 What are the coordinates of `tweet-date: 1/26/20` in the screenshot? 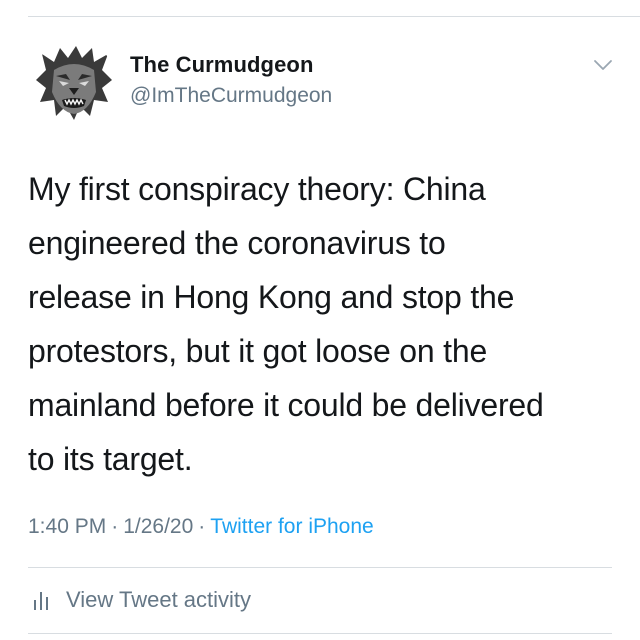 It's located at (158, 526).